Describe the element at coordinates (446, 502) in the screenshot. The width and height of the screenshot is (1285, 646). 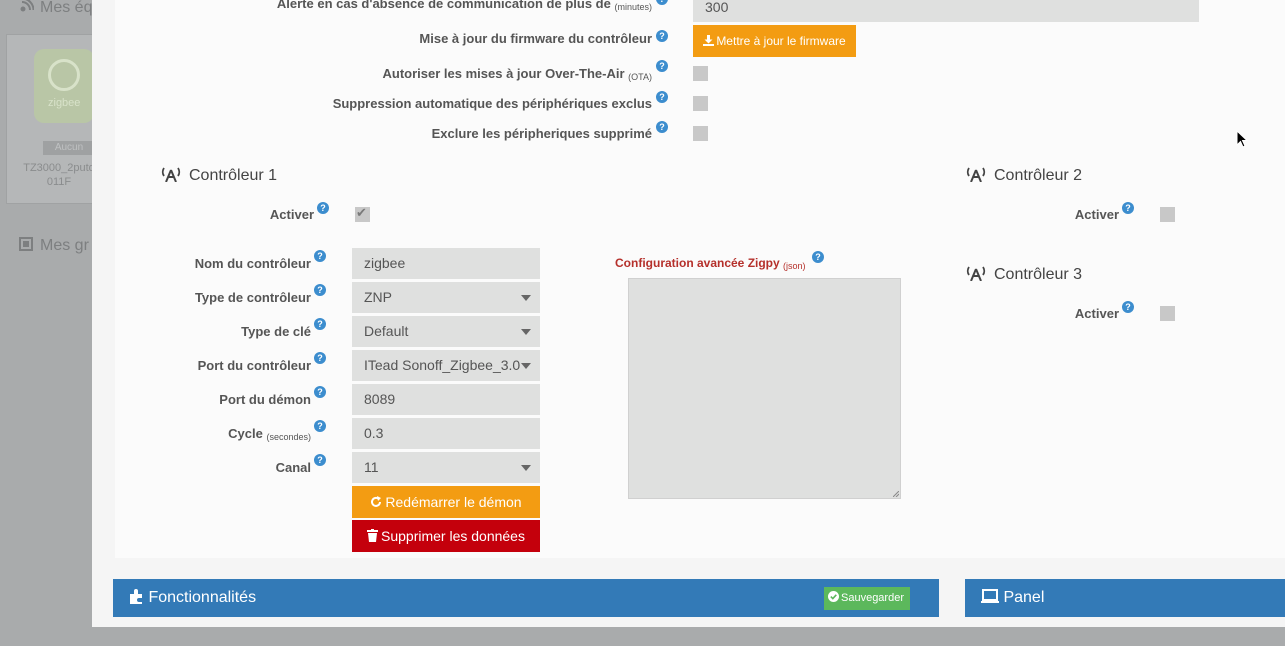
I see `restart-daemon-button: Redémarrer le démon` at that location.